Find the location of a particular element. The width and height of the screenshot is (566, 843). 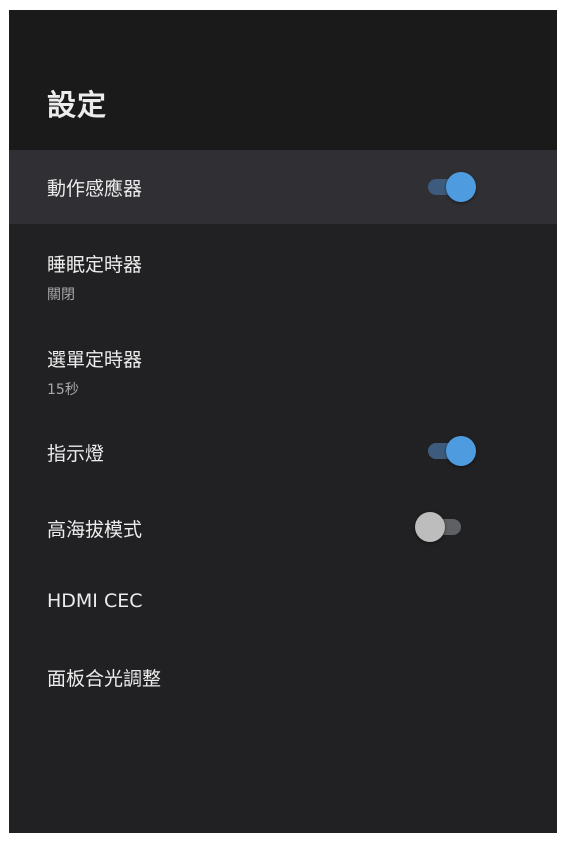

setting-sleep-timer-label: 睡眠定時器 is located at coordinates (95, 265).